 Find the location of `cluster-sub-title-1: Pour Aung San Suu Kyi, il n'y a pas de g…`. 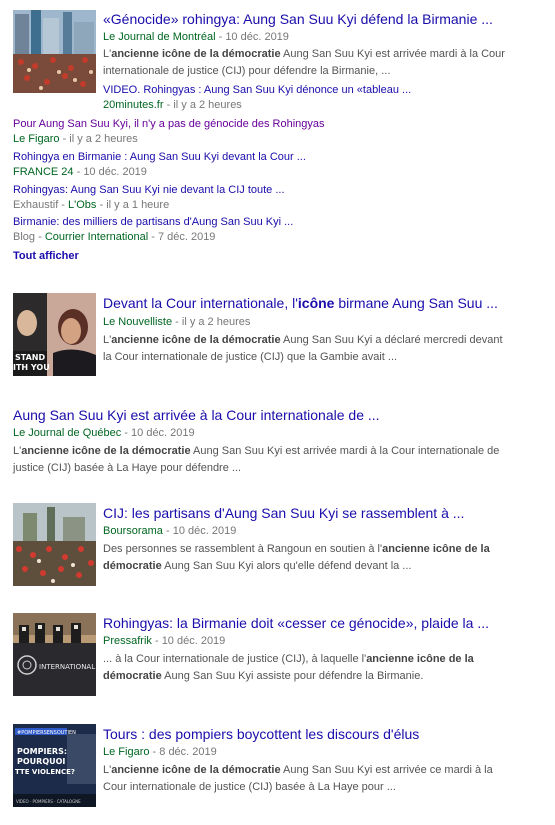

cluster-sub-title-1: Pour Aung San Suu Kyi, il n'y a pas de g… is located at coordinates (169, 124).